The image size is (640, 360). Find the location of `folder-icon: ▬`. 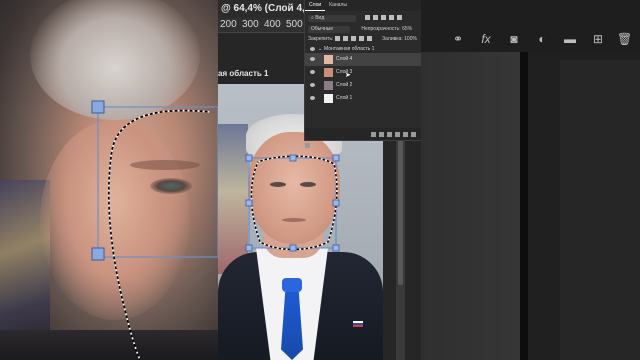

folder-icon: ▬ is located at coordinates (570, 39).